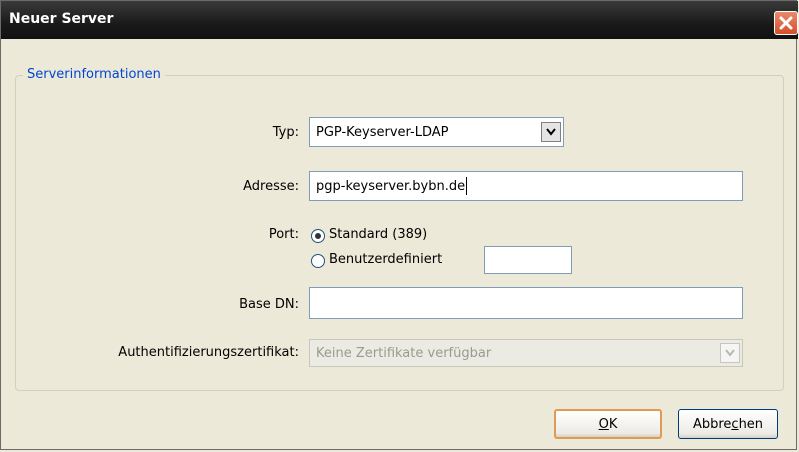 The image size is (799, 452). Describe the element at coordinates (285, 132) in the screenshot. I see `type-label: Typ:` at that location.